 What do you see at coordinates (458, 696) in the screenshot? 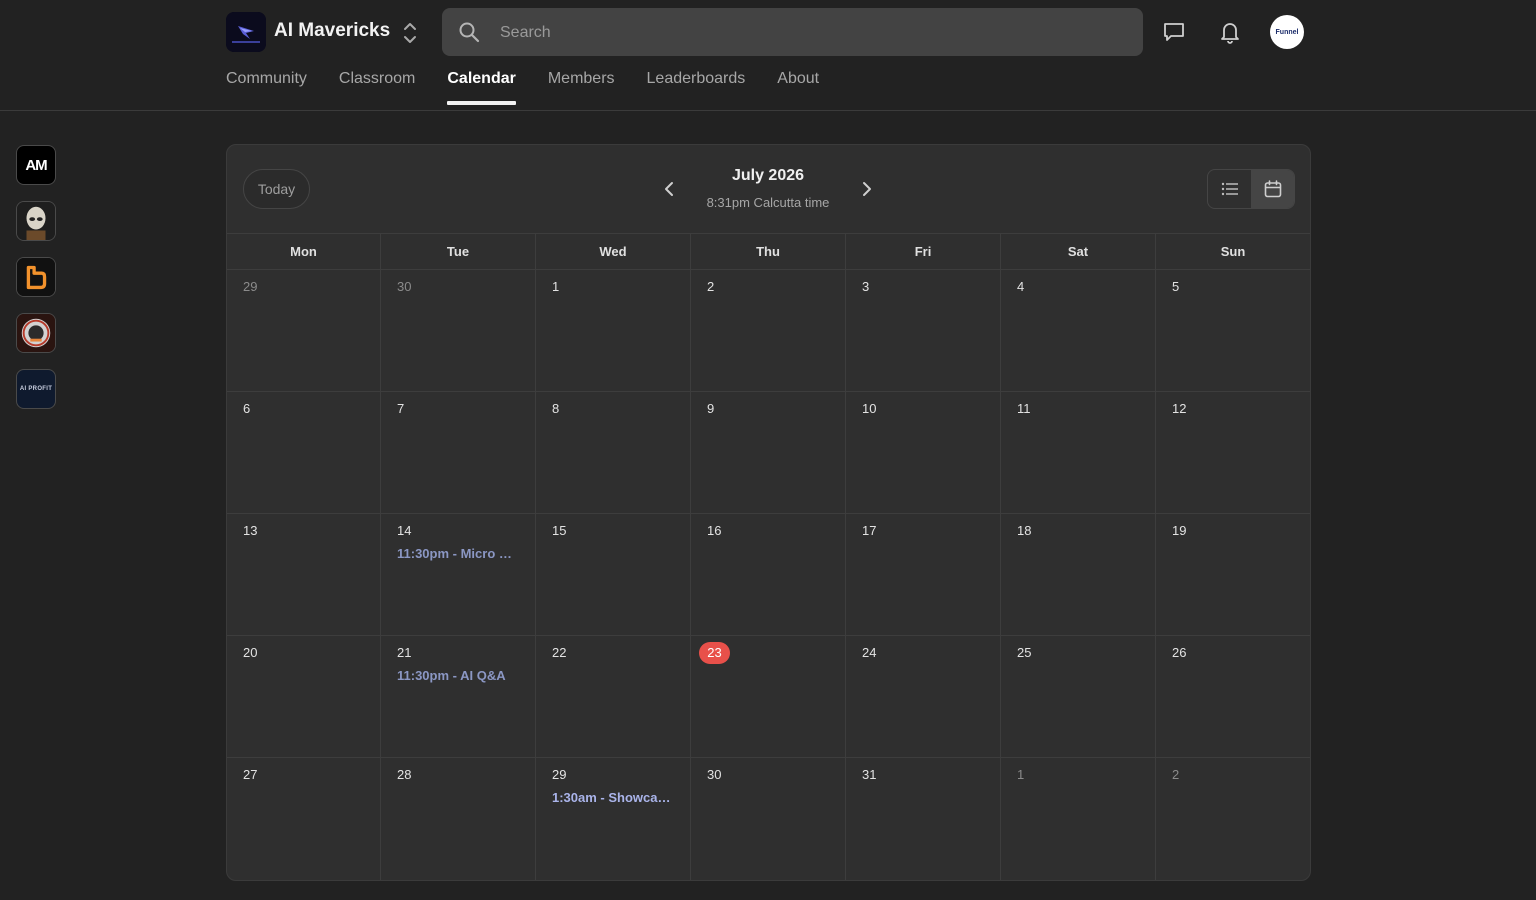
I see `calendar-day: 21 11:30pm - AI Q&A` at bounding box center [458, 696].